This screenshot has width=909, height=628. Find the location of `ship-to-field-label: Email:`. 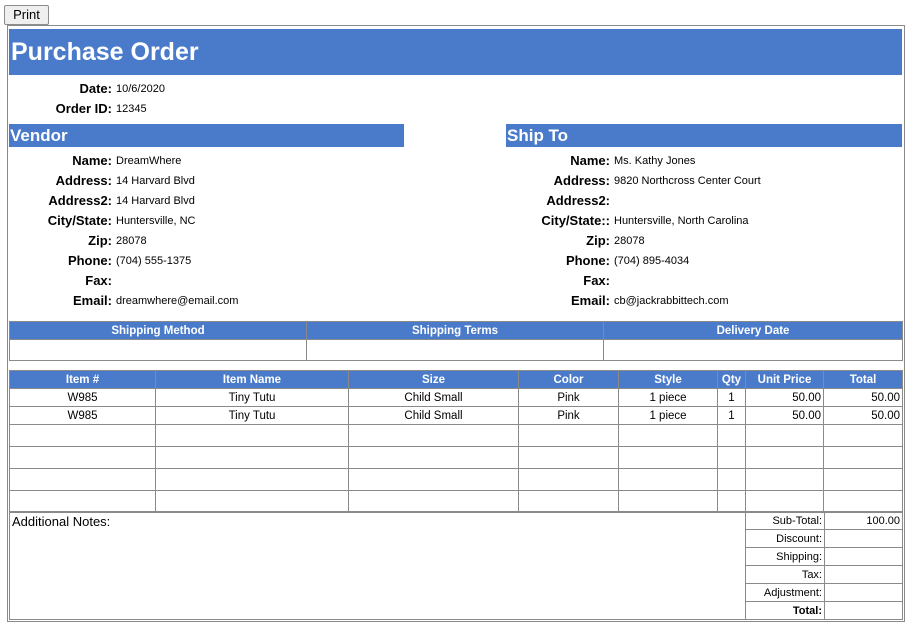

ship-to-field-label: Email: is located at coordinates (590, 300).